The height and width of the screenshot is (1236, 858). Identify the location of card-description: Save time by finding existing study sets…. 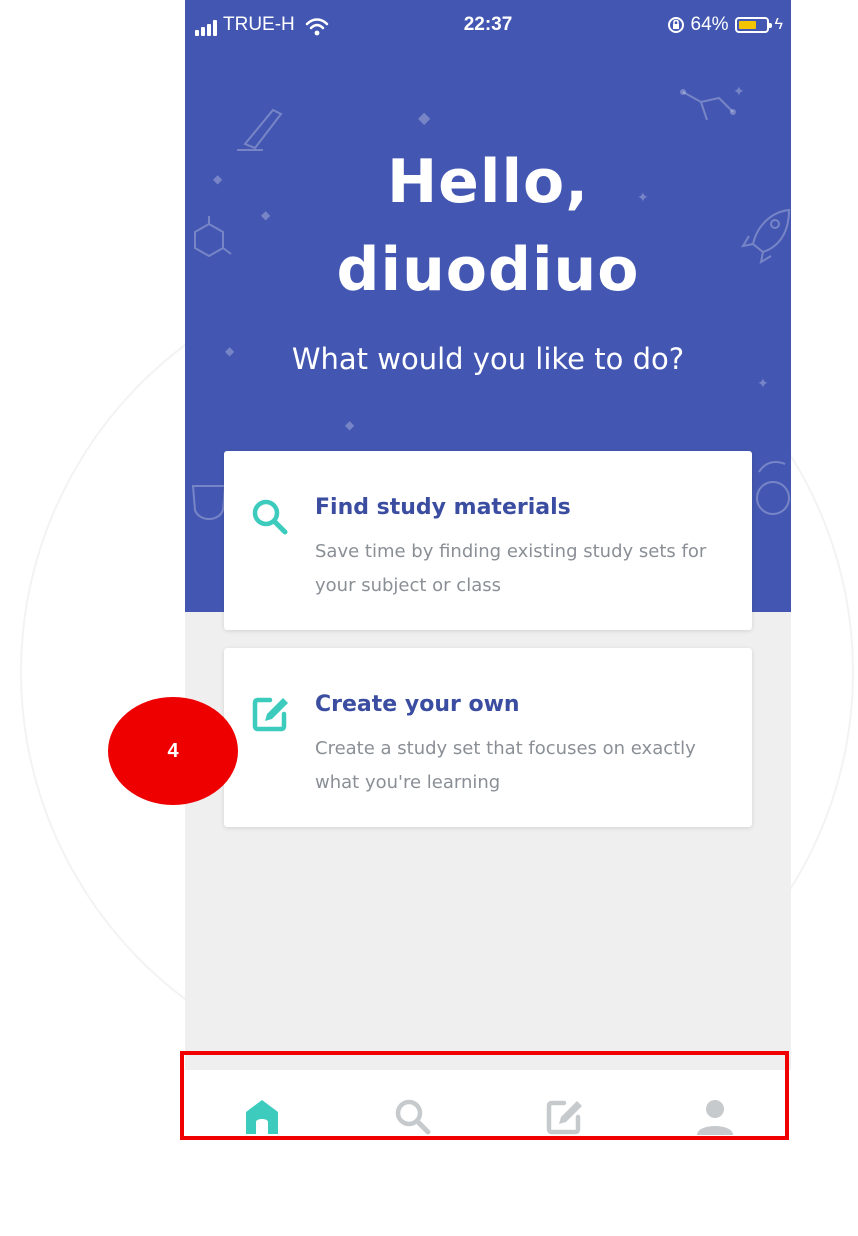
(511, 568).